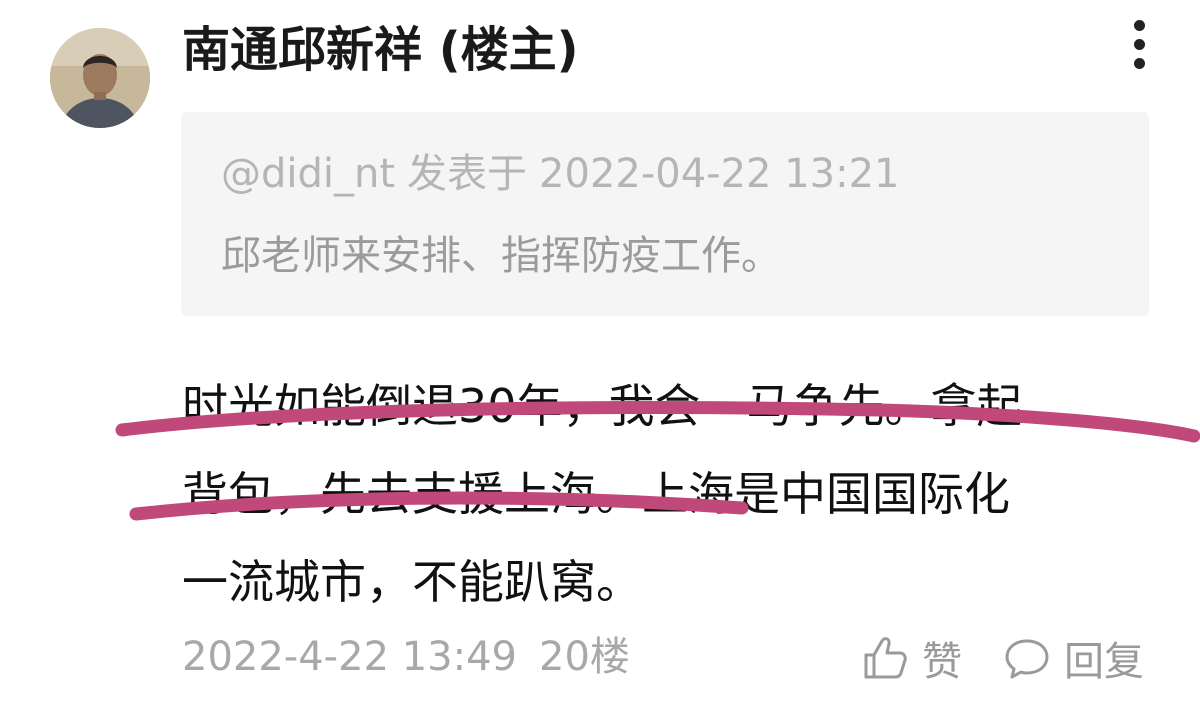 The height and width of the screenshot is (706, 1200). What do you see at coordinates (885, 658) in the screenshot?
I see `thumbs-up-icon` at bounding box center [885, 658].